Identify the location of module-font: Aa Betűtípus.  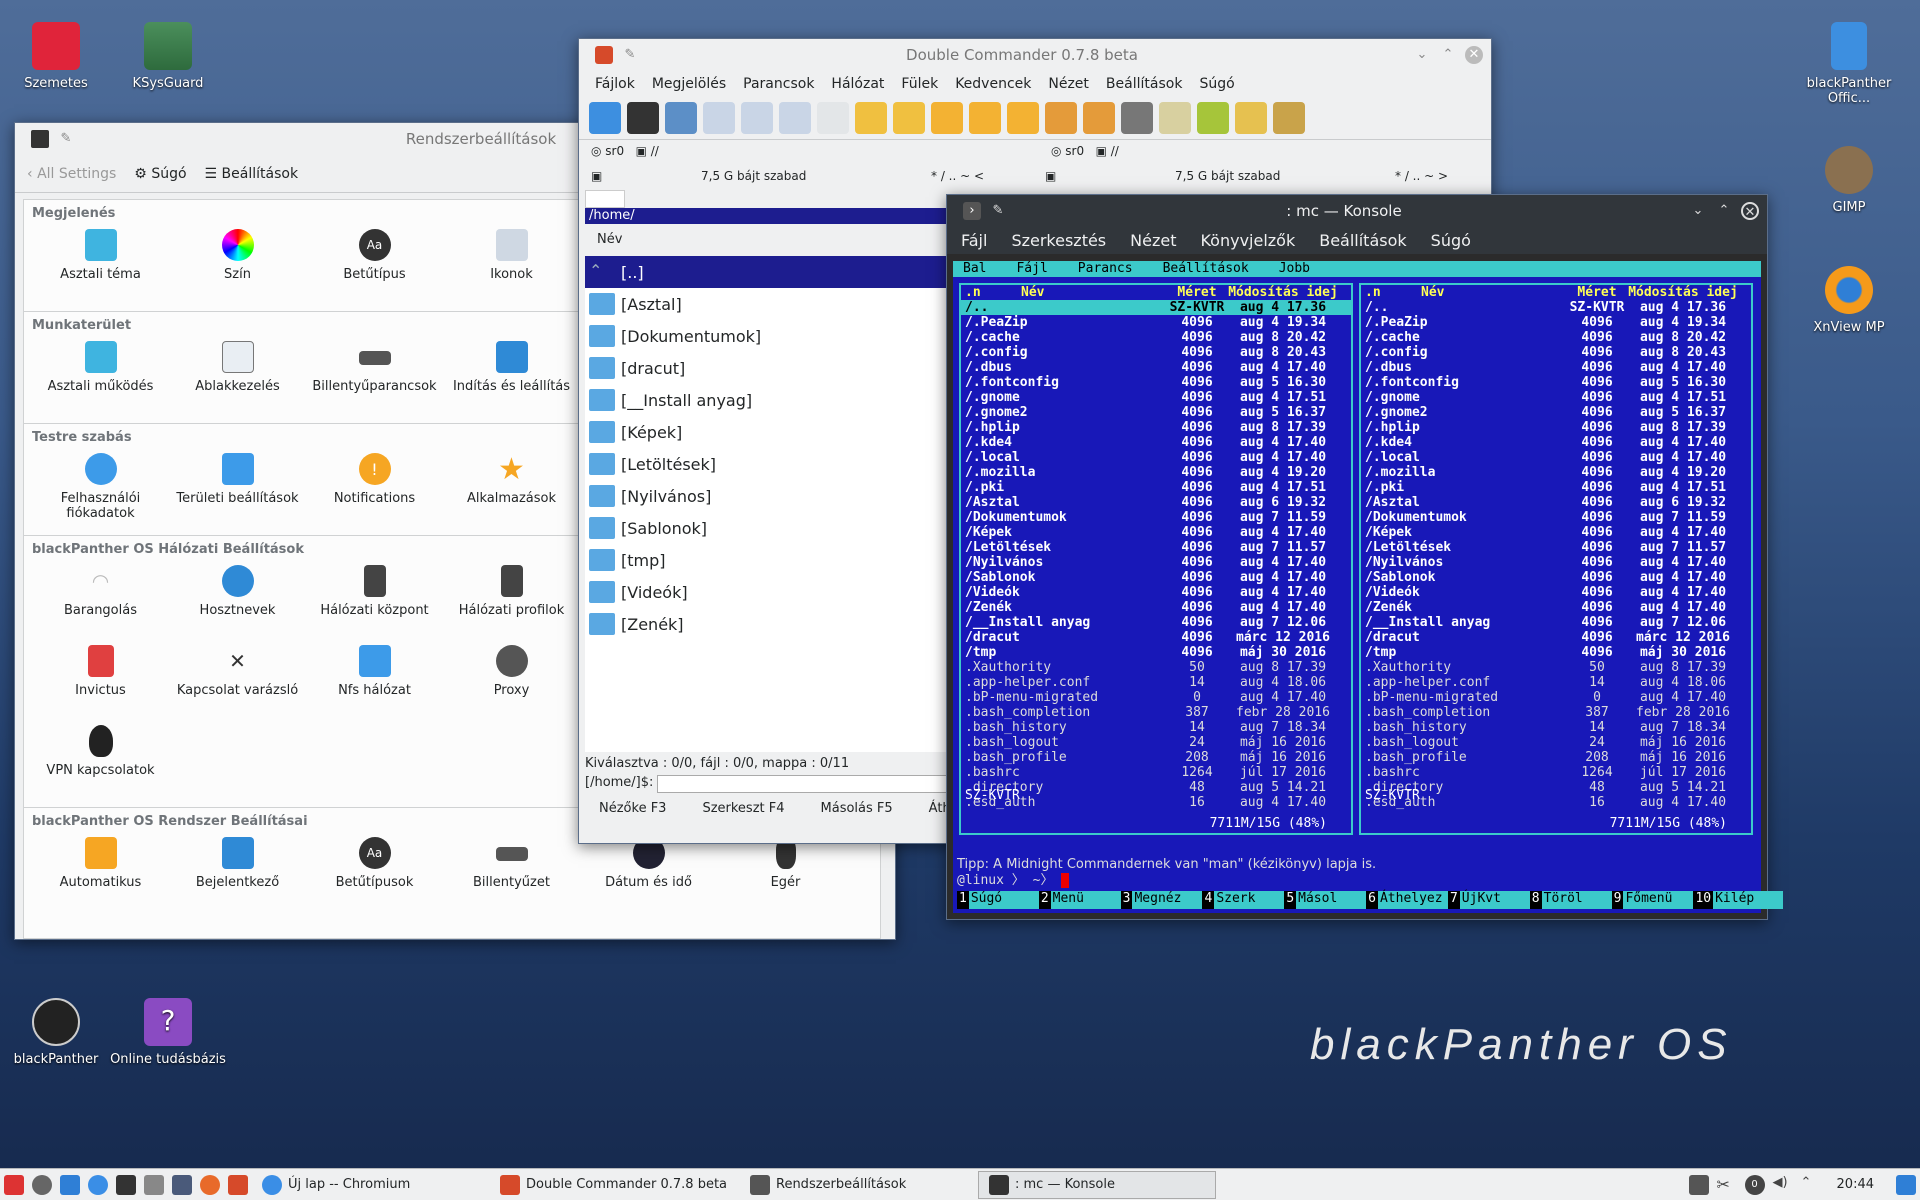
(374, 265).